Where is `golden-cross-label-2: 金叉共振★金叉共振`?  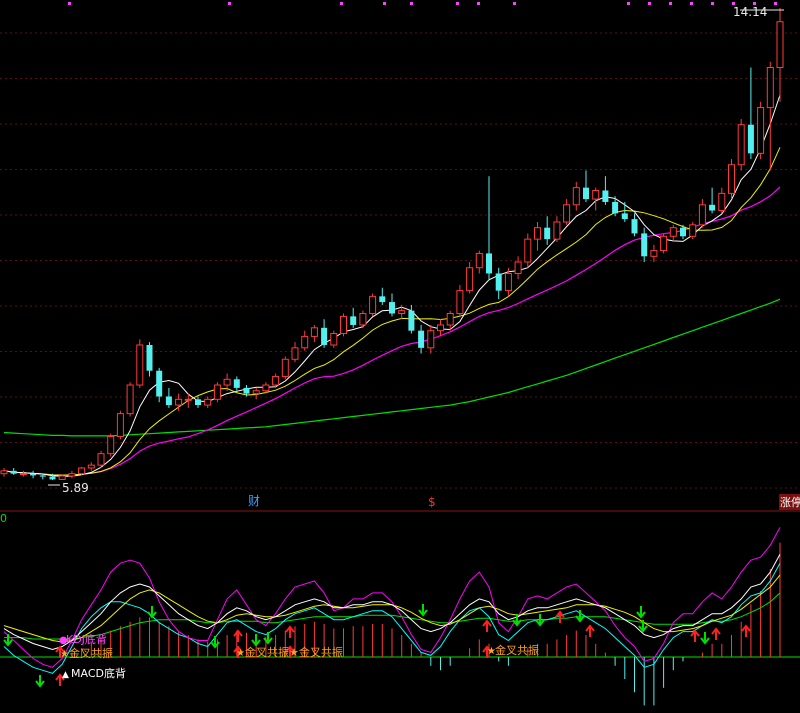
golden-cross-label-2: 金叉共振★金叉共振 is located at coordinates (294, 652).